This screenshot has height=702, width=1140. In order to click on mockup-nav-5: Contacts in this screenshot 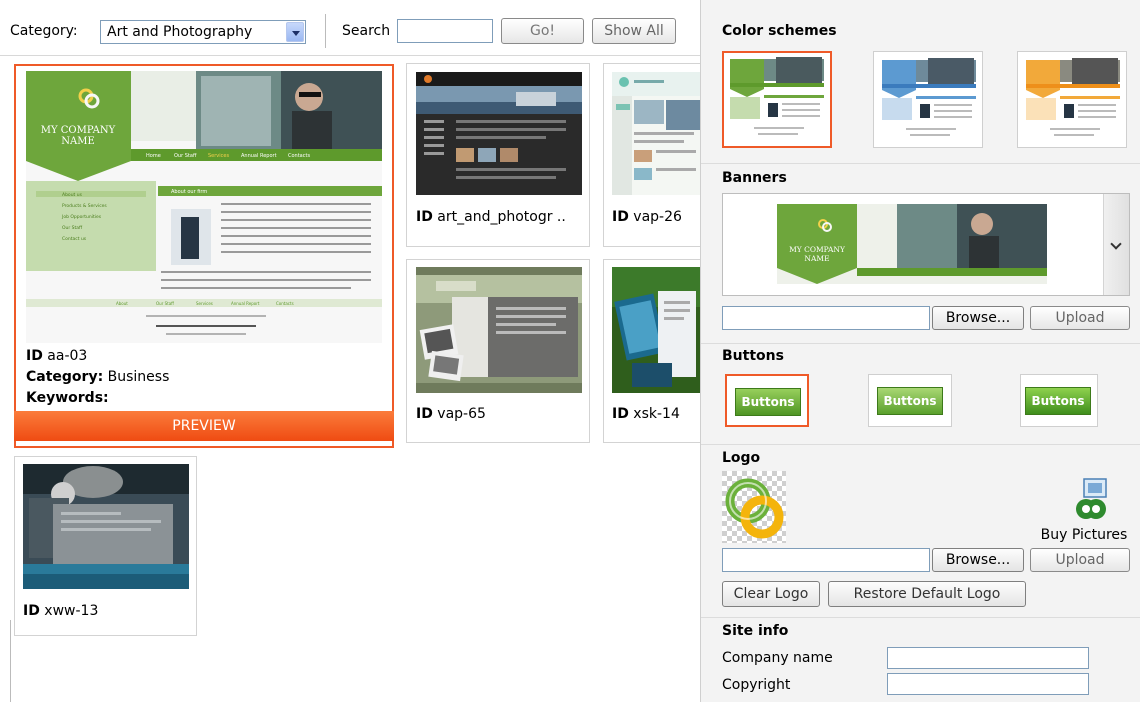, I will do `click(299, 156)`.